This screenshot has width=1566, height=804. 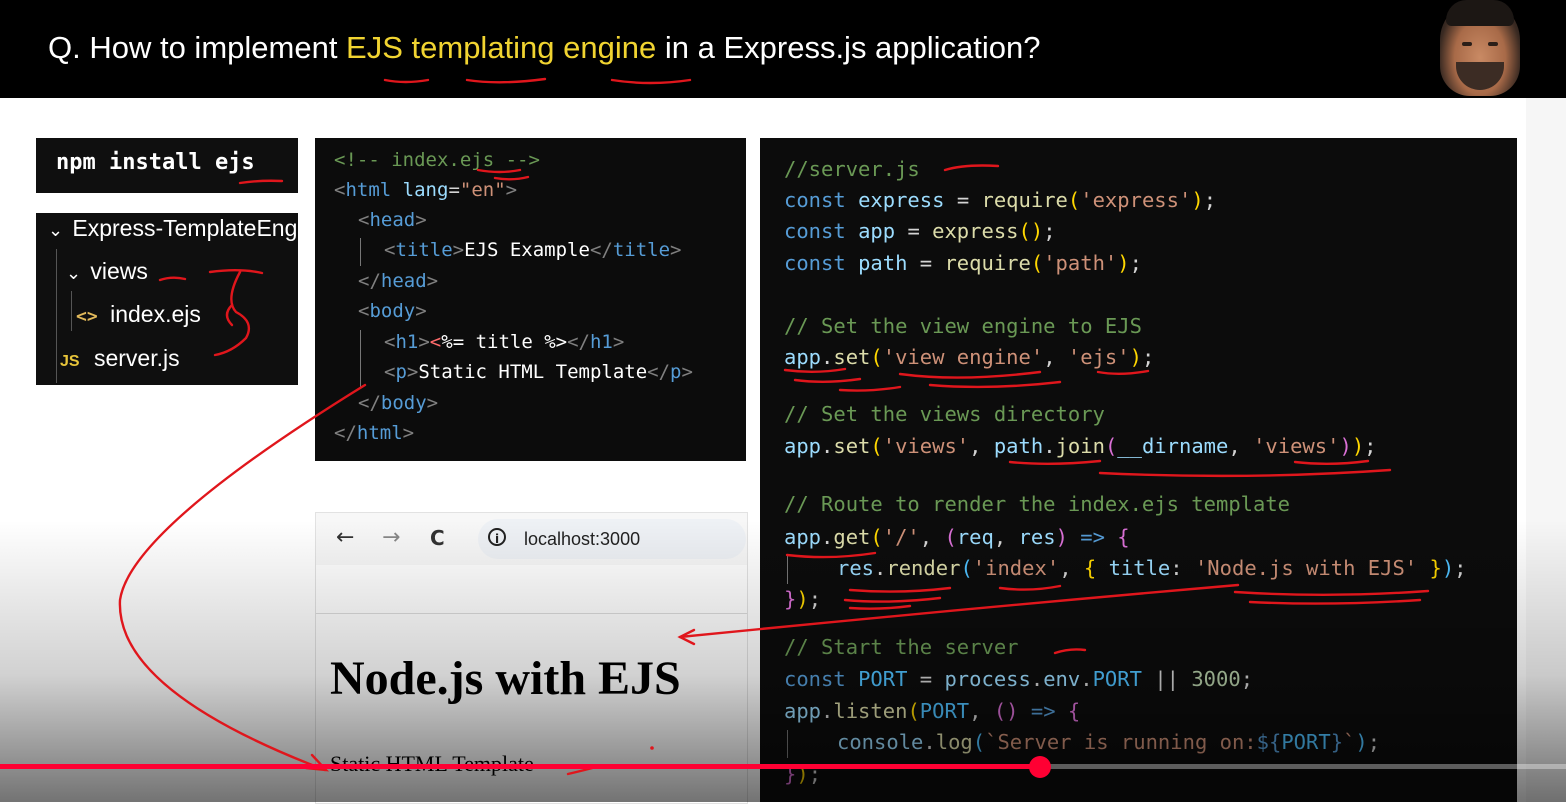 What do you see at coordinates (504, 342) in the screenshot?
I see `code-line: <h1><%= title %></h1>` at bounding box center [504, 342].